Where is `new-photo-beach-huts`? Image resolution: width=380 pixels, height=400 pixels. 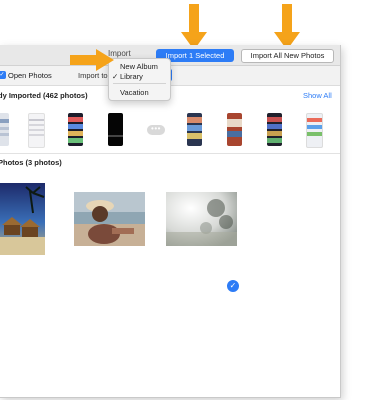 new-photo-beach-huts is located at coordinates (22, 219).